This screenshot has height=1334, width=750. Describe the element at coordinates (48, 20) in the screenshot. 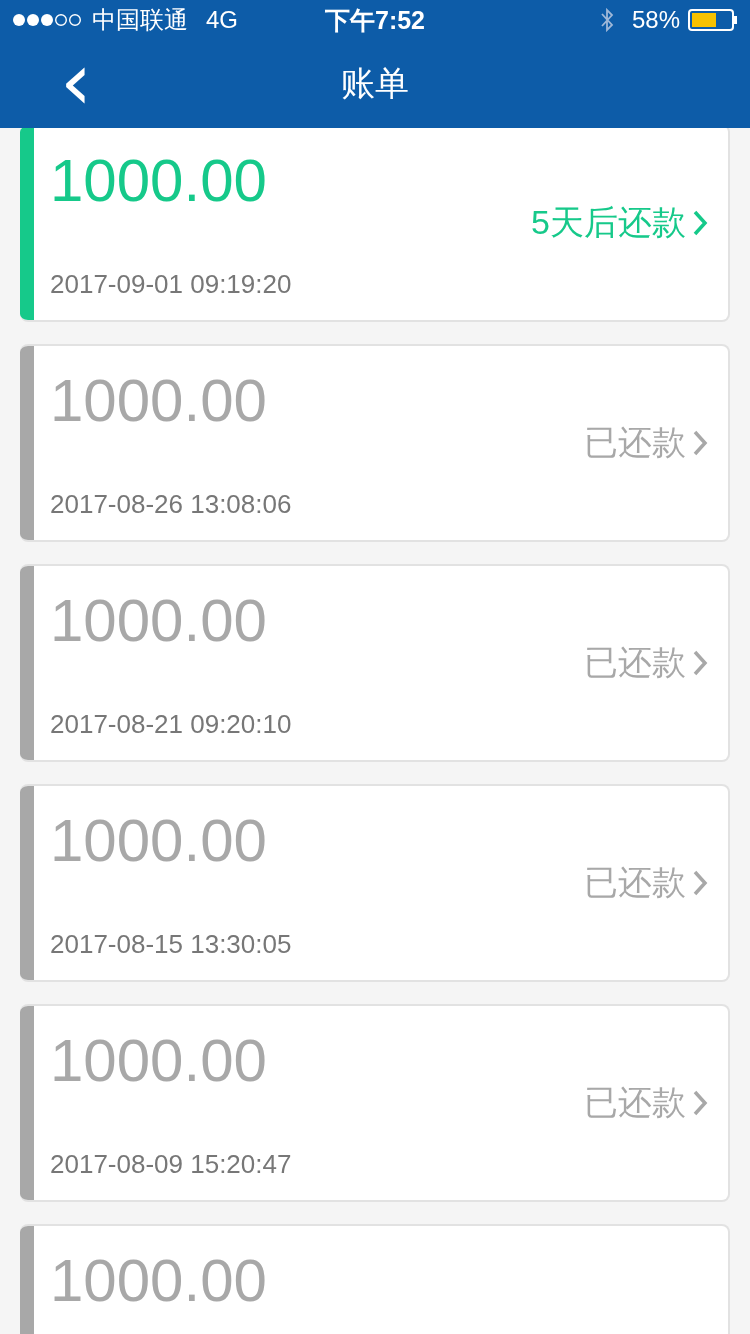

I see `signal-icon` at that location.